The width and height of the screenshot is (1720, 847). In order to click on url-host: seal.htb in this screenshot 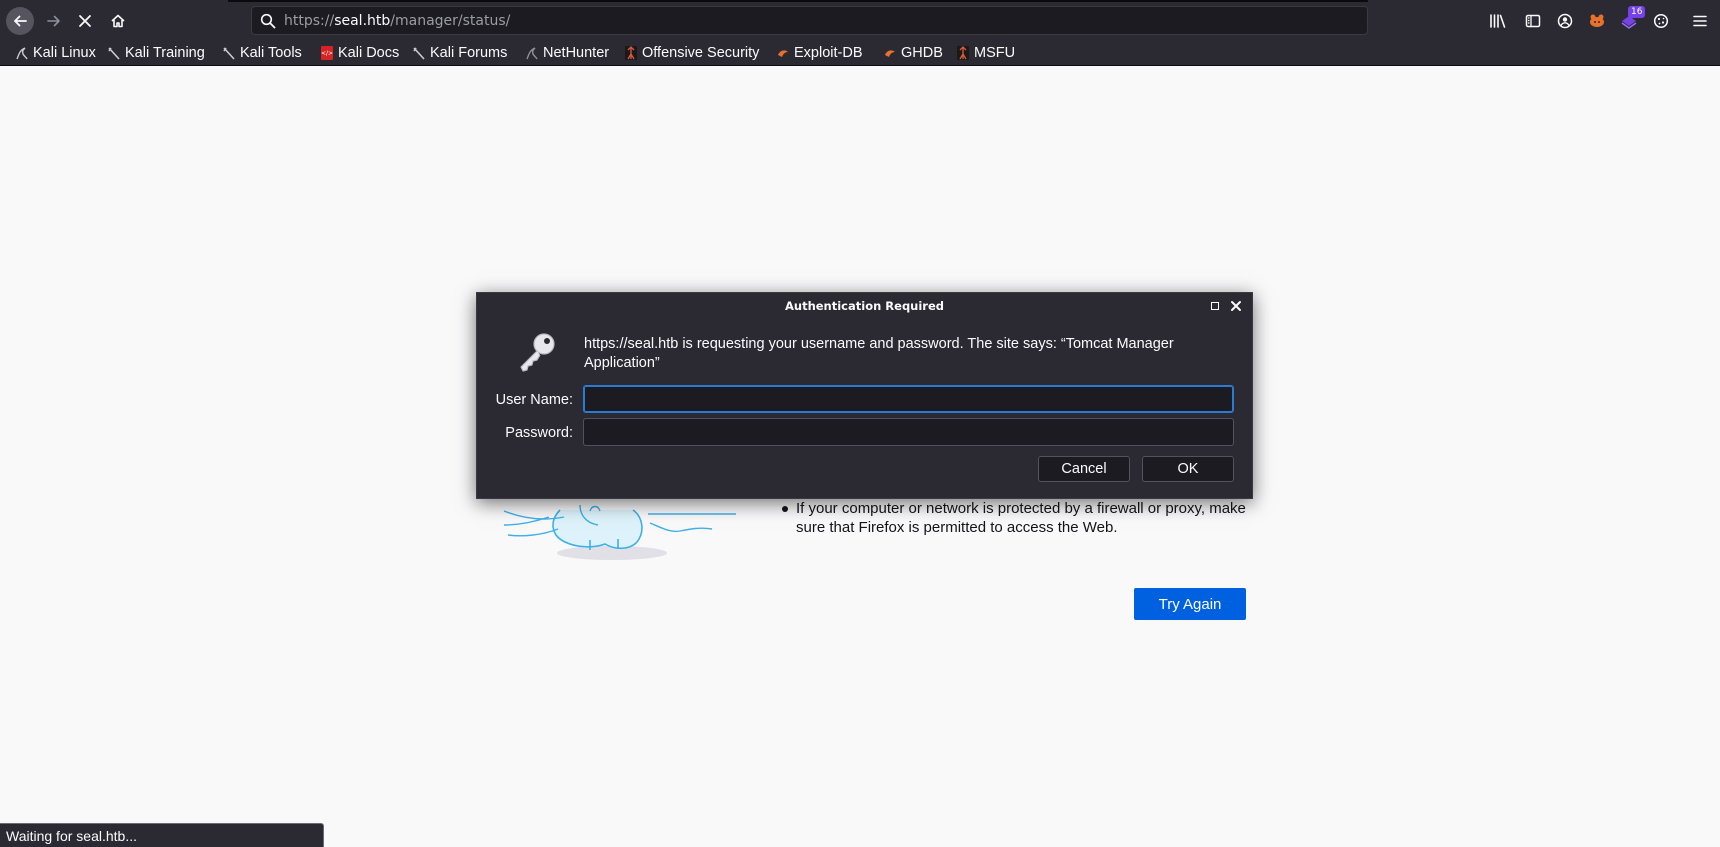, I will do `click(362, 21)`.